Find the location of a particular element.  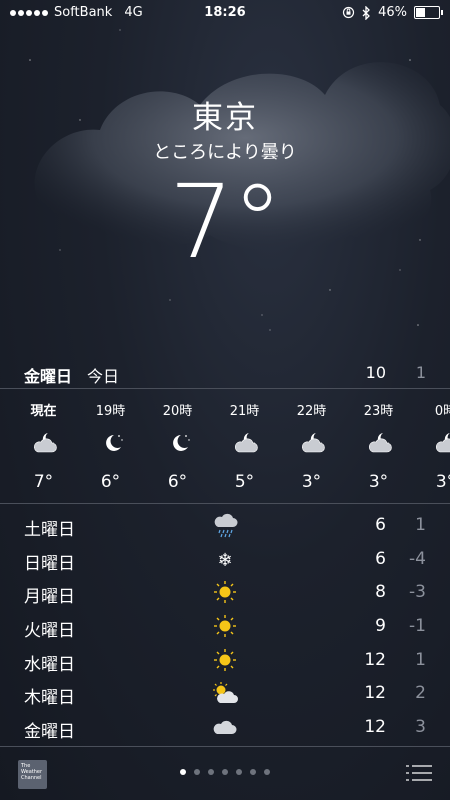

daily-day: 月曜日 is located at coordinates (49, 597).